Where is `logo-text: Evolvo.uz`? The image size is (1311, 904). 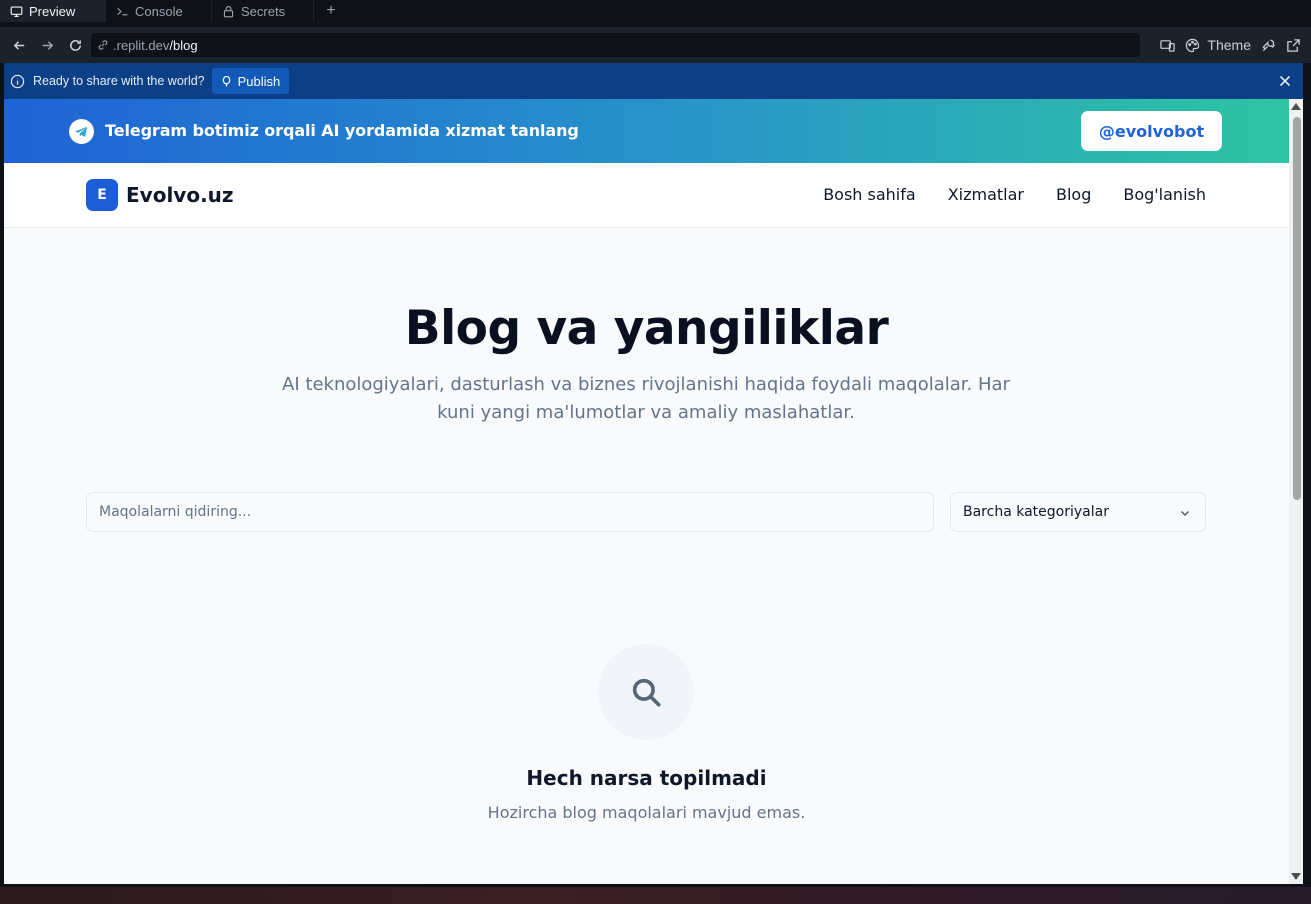
logo-text: Evolvo.uz is located at coordinates (180, 195).